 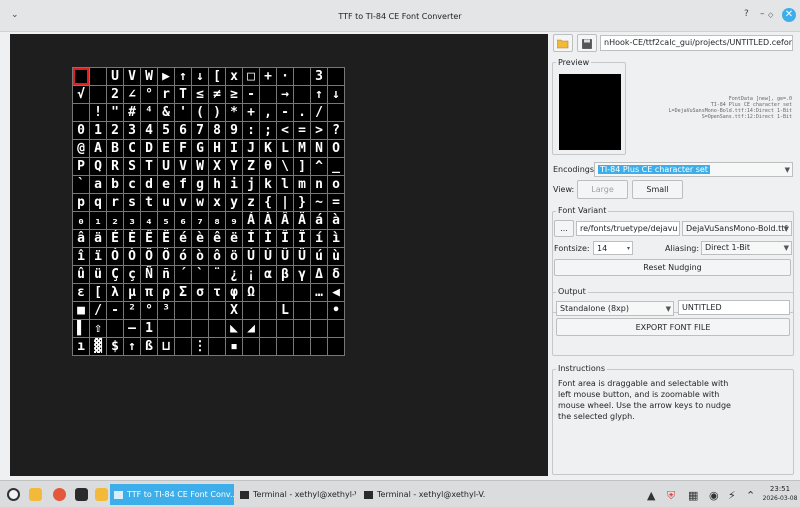 What do you see at coordinates (183, 112) in the screenshot?
I see `glyph-cell: '` at bounding box center [183, 112].